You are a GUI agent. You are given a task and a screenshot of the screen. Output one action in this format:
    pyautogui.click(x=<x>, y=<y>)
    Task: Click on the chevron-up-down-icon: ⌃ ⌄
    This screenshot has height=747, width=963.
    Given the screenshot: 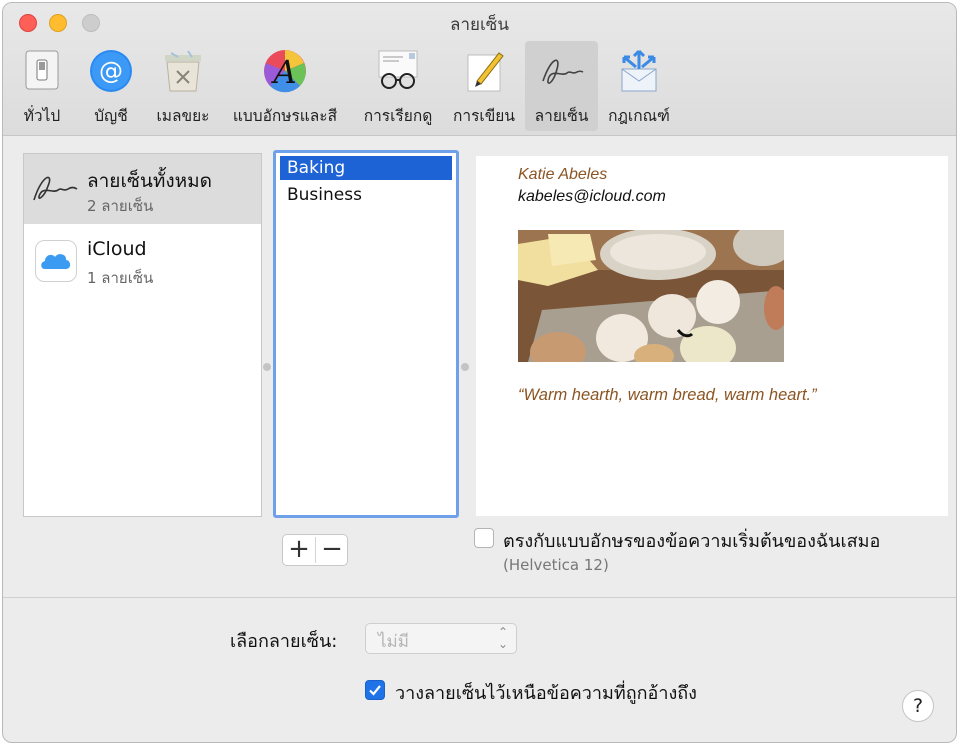 What is the action you would take?
    pyautogui.click(x=502, y=638)
    